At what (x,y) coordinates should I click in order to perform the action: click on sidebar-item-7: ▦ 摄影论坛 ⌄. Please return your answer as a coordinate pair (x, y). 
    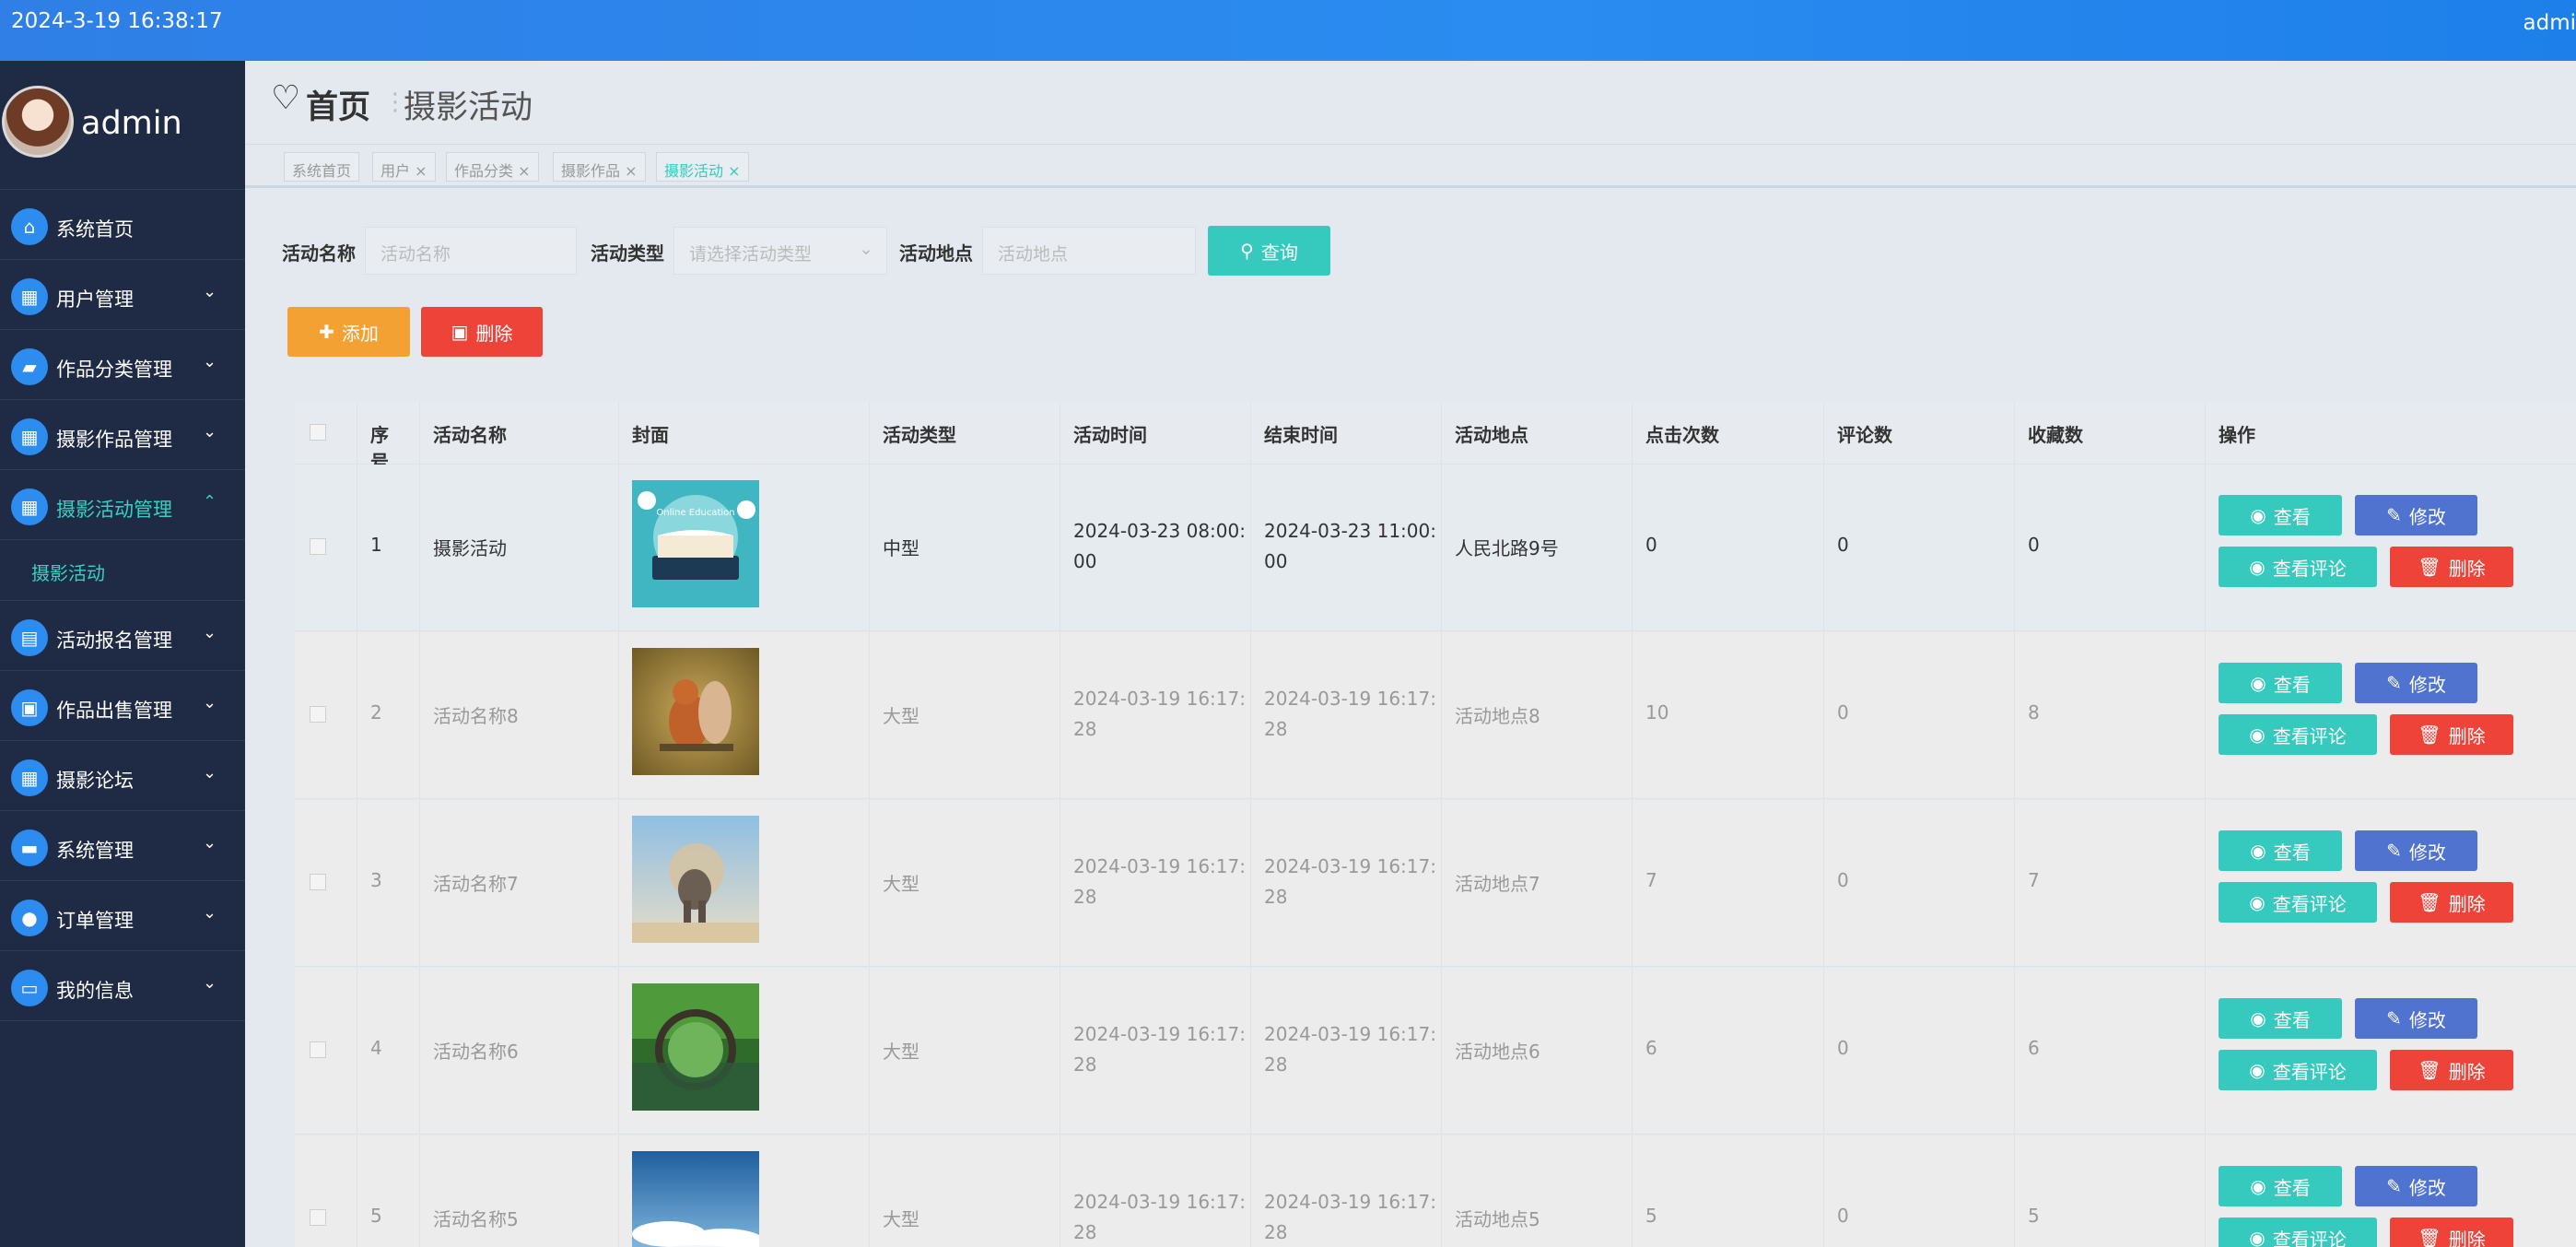
    Looking at the image, I should click on (122, 776).